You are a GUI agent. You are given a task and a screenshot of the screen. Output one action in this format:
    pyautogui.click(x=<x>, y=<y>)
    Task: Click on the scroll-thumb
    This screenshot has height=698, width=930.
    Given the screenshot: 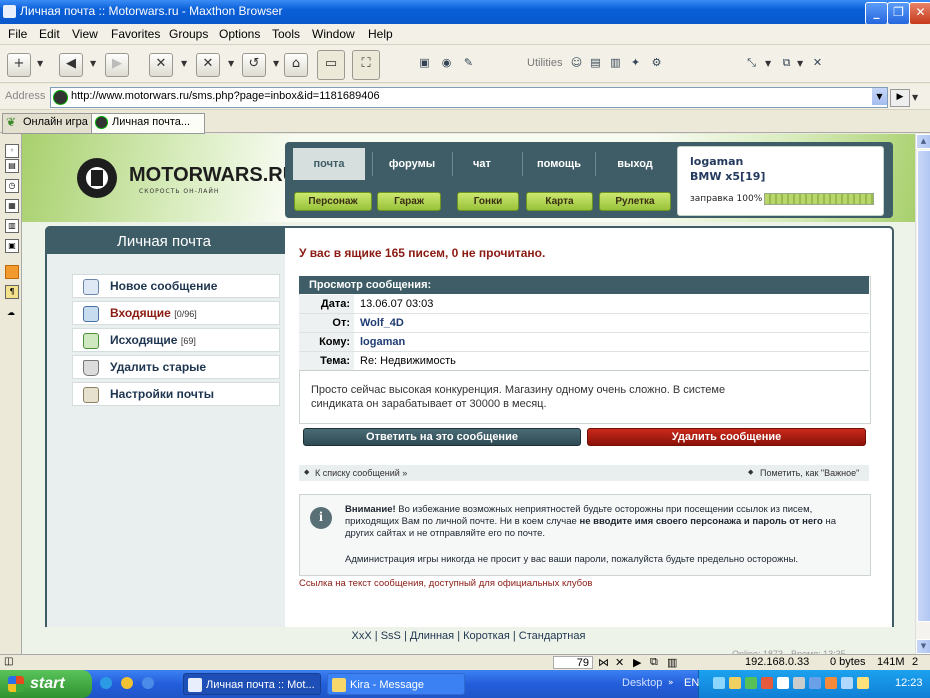 What is the action you would take?
    pyautogui.click(x=923, y=386)
    